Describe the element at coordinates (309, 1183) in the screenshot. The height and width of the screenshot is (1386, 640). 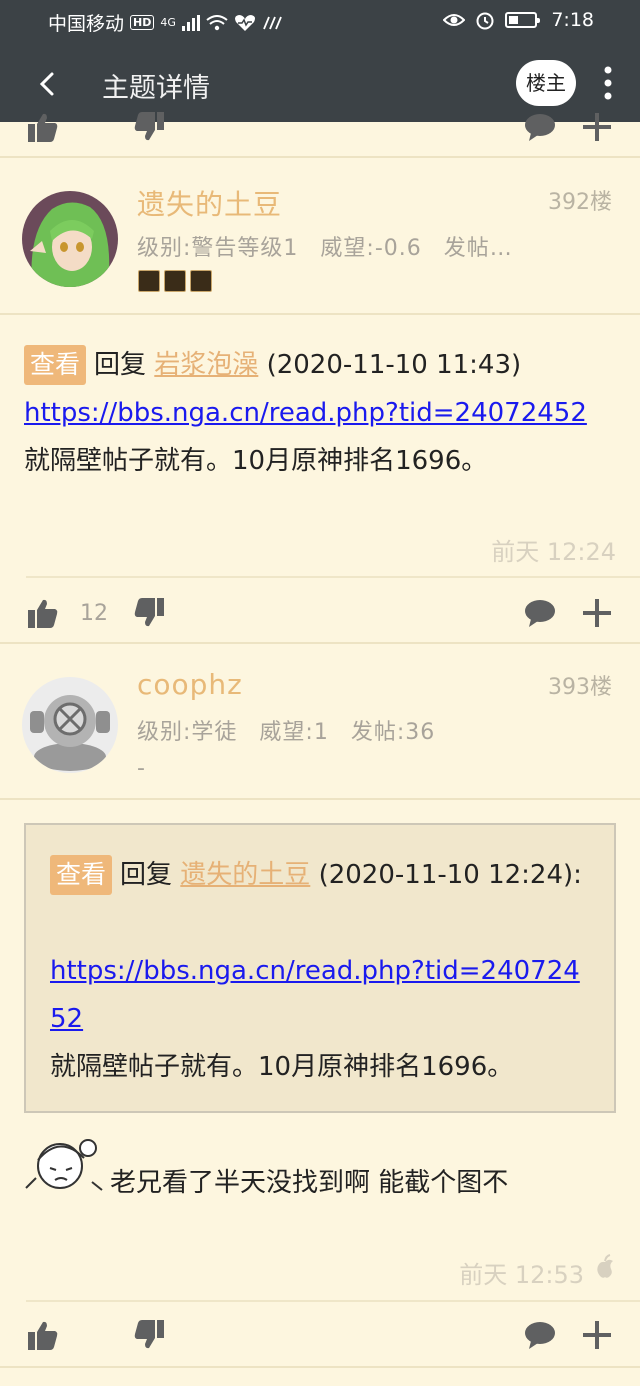
I see `post-text: 老兄看了半天没找到啊 能截个图不` at that location.